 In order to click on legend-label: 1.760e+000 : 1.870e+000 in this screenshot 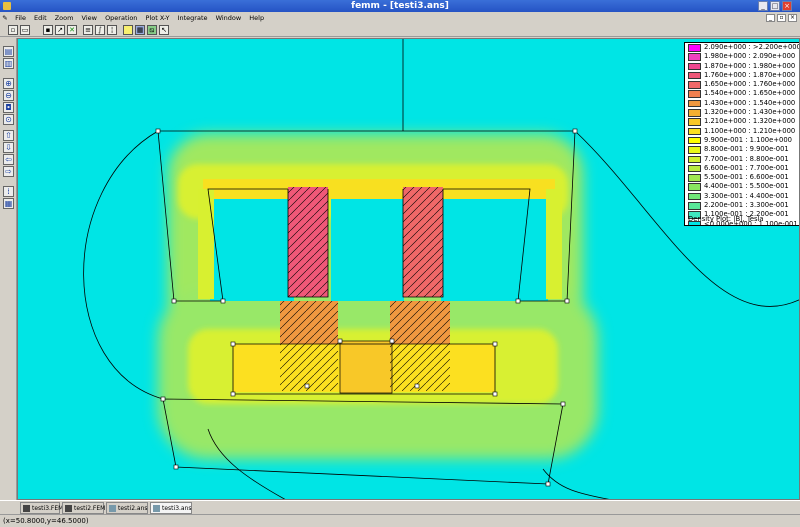, I will do `click(750, 74)`.